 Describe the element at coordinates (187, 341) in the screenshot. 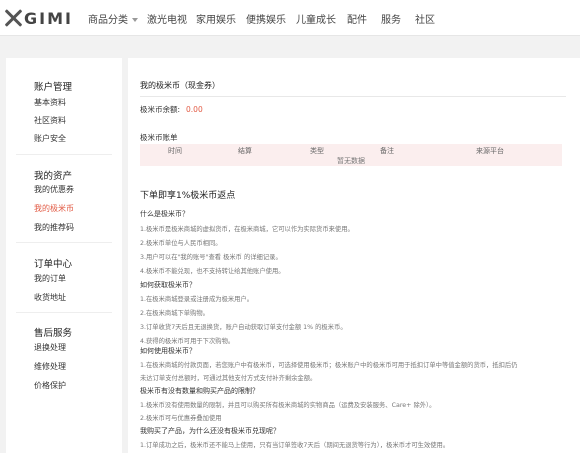

I see `faq-answer-line: 4.获得的极米币可用于下次购物。` at that location.